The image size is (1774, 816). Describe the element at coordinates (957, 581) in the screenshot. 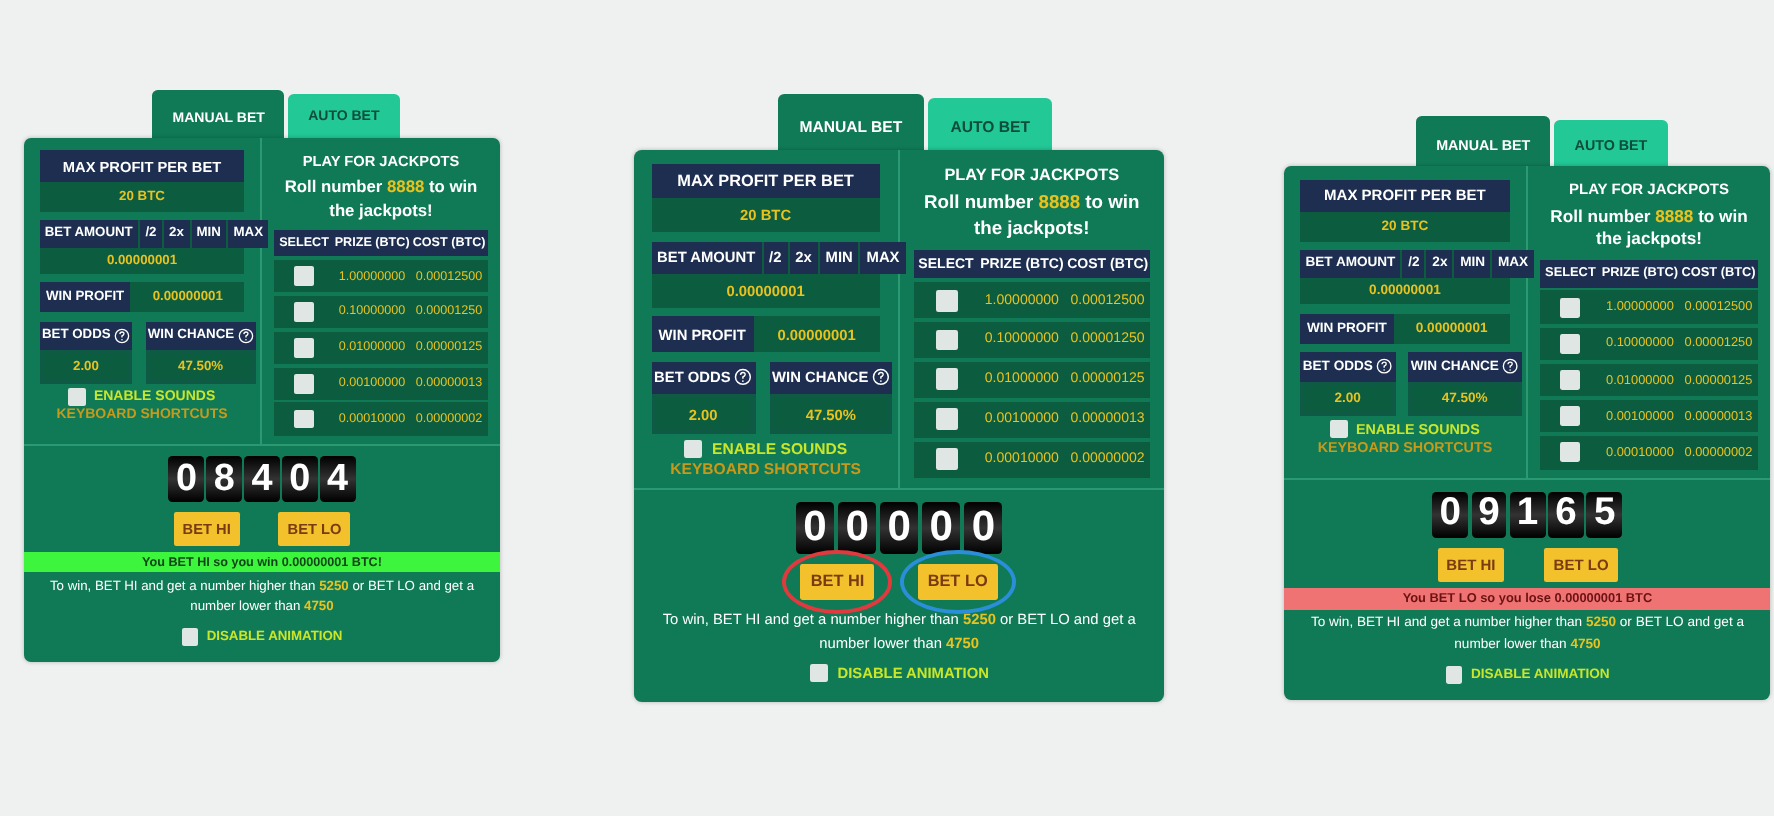

I see `bet-button: BET LO` at that location.